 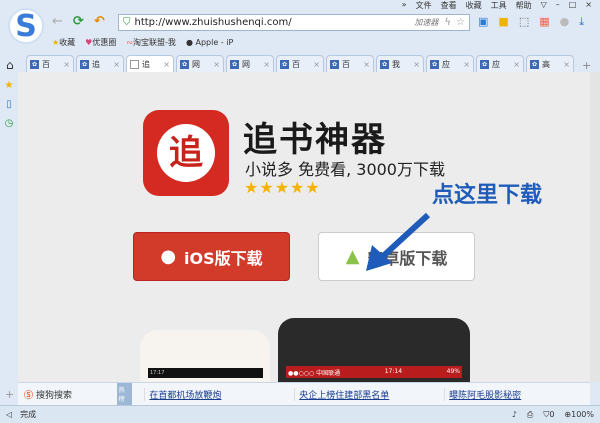 What do you see at coordinates (314, 373) in the screenshot?
I see `carrier-text: ●●○○○ 中国联通` at bounding box center [314, 373].